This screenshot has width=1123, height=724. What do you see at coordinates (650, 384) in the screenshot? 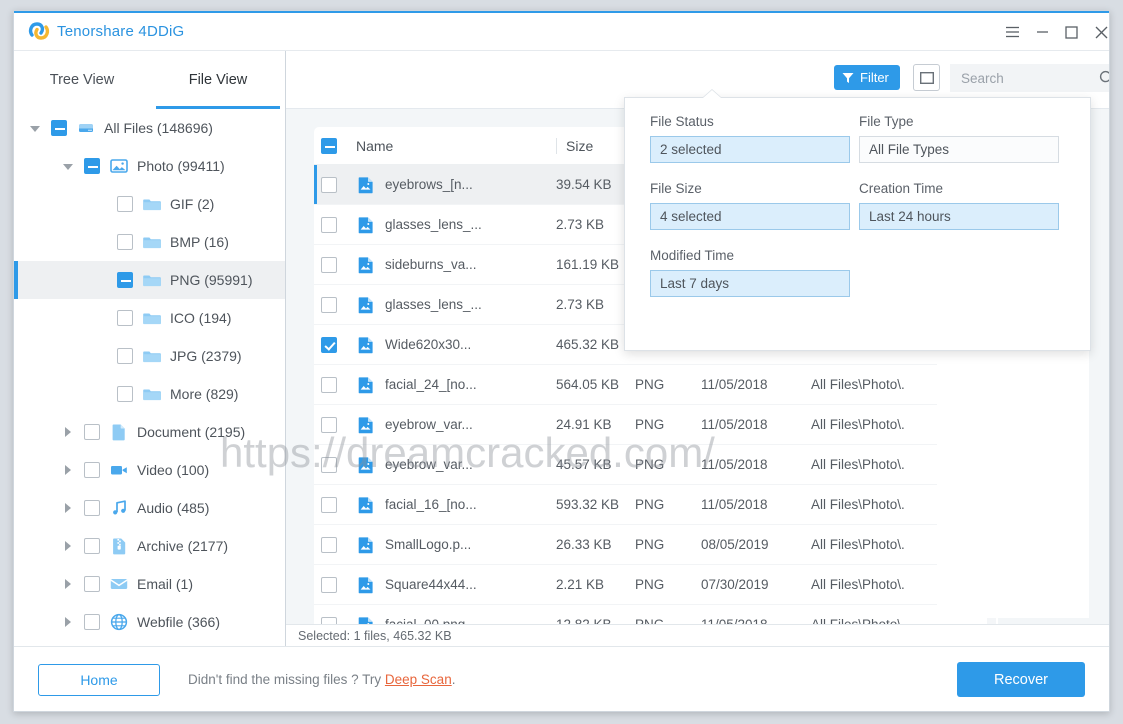
I see `cell-type: PNG` at bounding box center [650, 384].